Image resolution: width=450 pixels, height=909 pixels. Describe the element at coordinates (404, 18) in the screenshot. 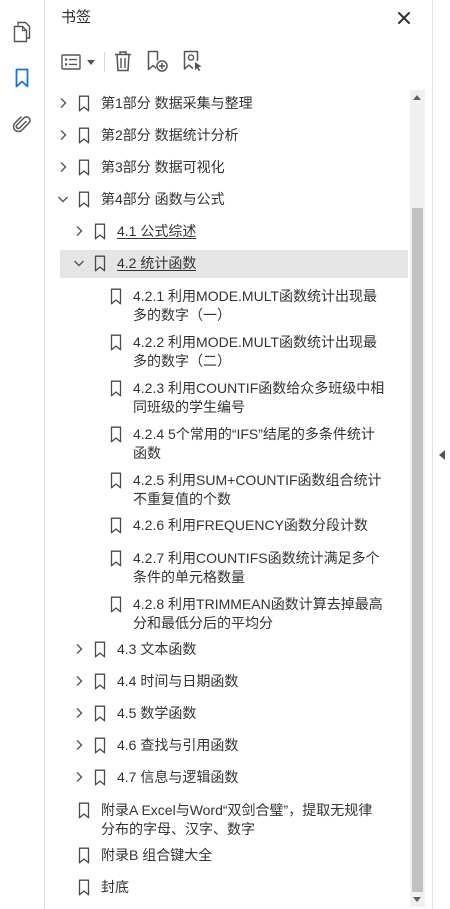

I see `close-icon` at that location.